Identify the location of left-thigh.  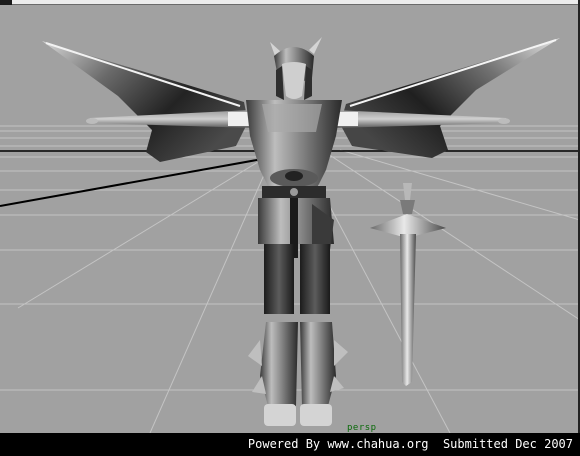
(279, 279).